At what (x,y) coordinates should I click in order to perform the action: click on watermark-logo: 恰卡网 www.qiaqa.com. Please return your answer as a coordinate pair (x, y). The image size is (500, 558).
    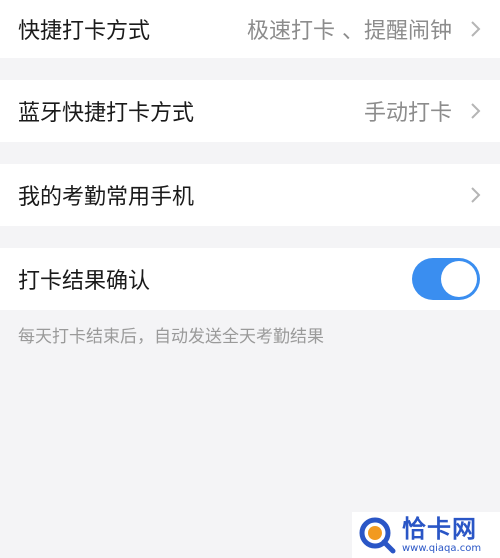
    Looking at the image, I should click on (426, 535).